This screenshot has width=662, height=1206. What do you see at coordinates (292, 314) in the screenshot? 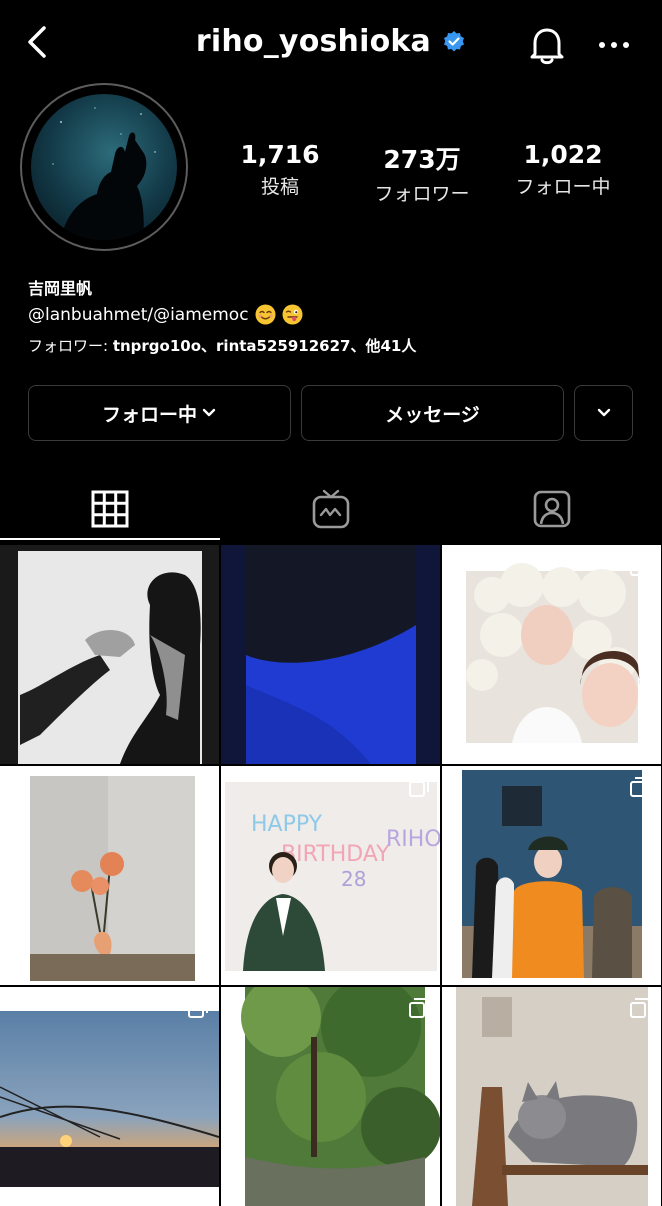
I see `winking-tongue-emoji-icon` at bounding box center [292, 314].